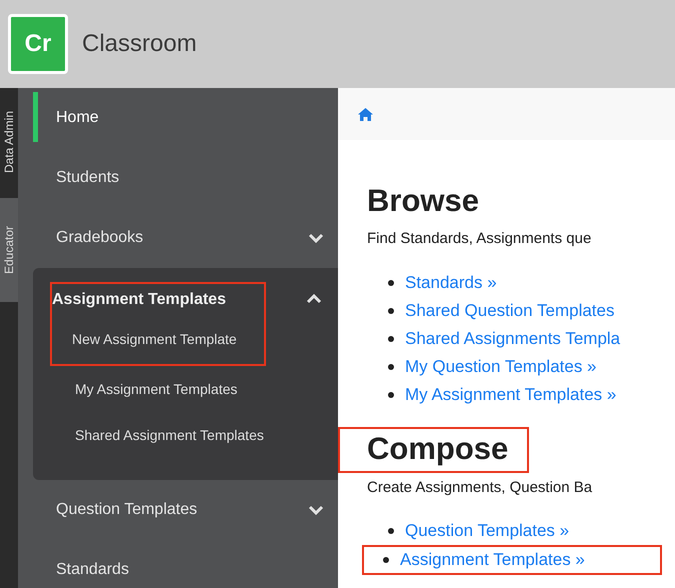 Image resolution: width=675 pixels, height=588 pixels. I want to click on link: Standards », so click(451, 283).